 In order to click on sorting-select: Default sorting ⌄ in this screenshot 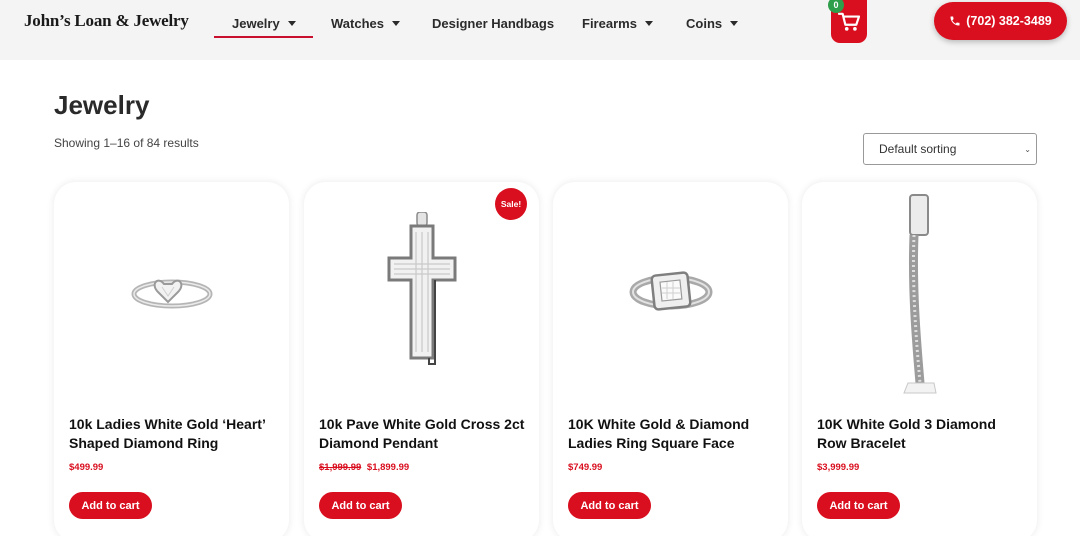, I will do `click(950, 149)`.